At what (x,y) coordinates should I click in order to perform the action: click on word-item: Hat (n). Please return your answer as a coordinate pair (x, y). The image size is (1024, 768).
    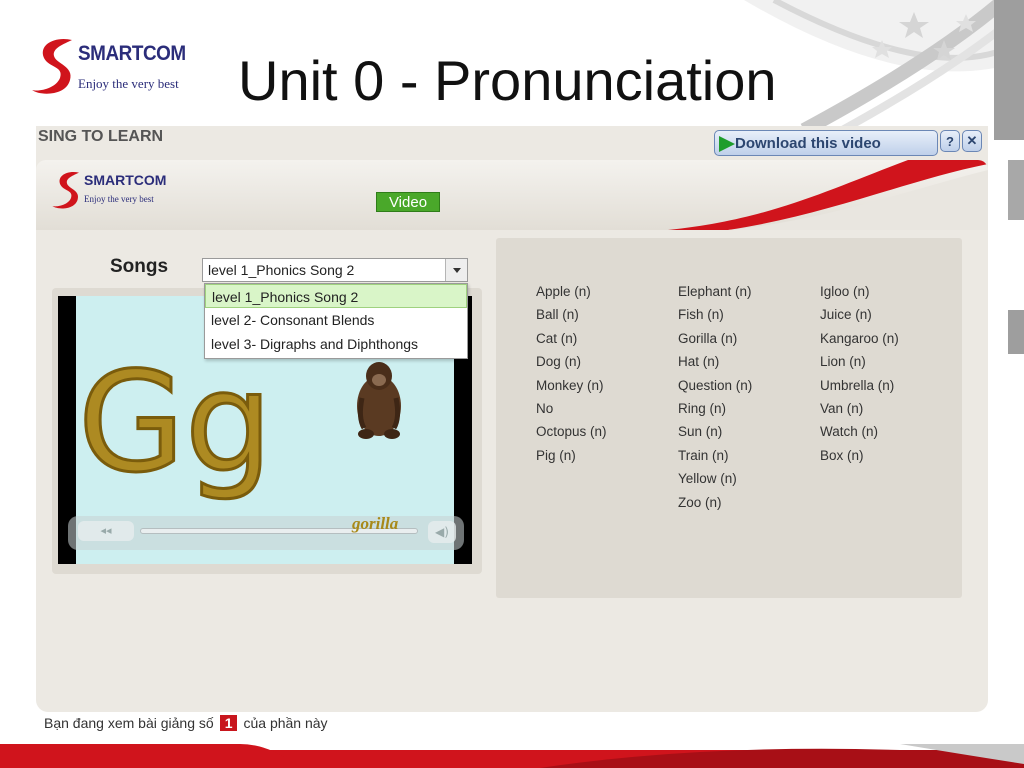
    Looking at the image, I should click on (699, 362).